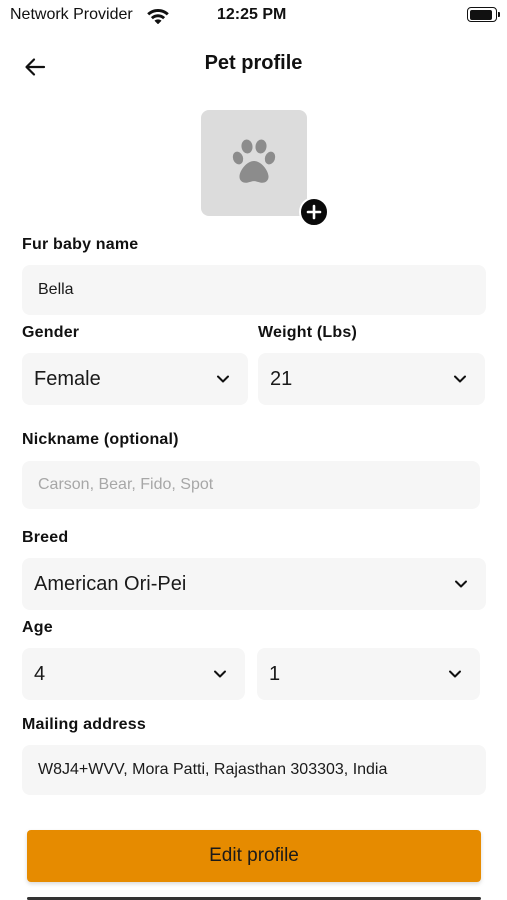 The width and height of the screenshot is (507, 900). What do you see at coordinates (368, 674) in the screenshot?
I see `age-months-select: 1` at bounding box center [368, 674].